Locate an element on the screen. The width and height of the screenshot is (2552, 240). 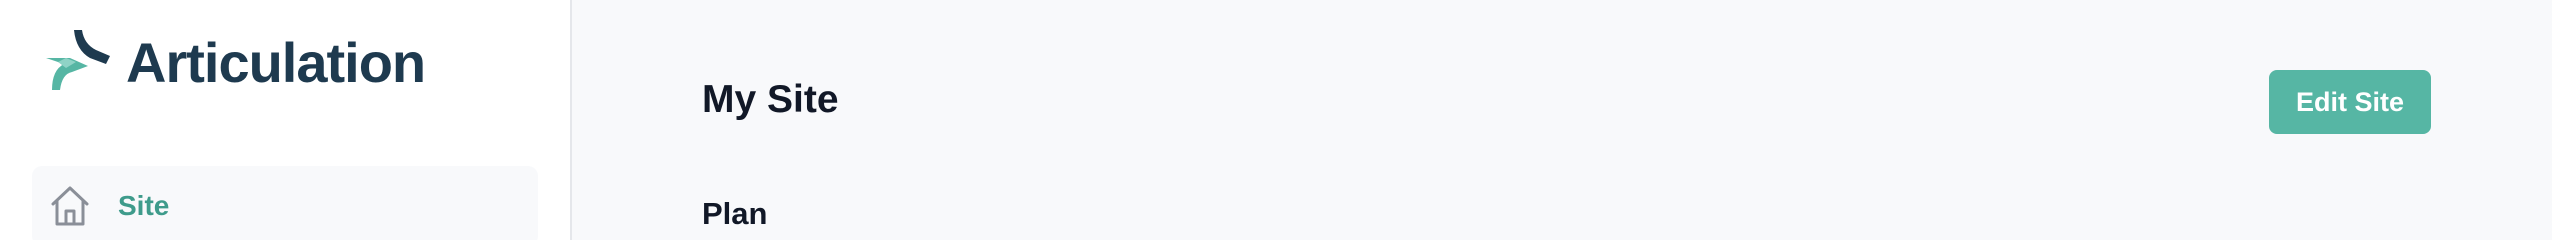
section-heading-plan: Plan is located at coordinates (735, 213).